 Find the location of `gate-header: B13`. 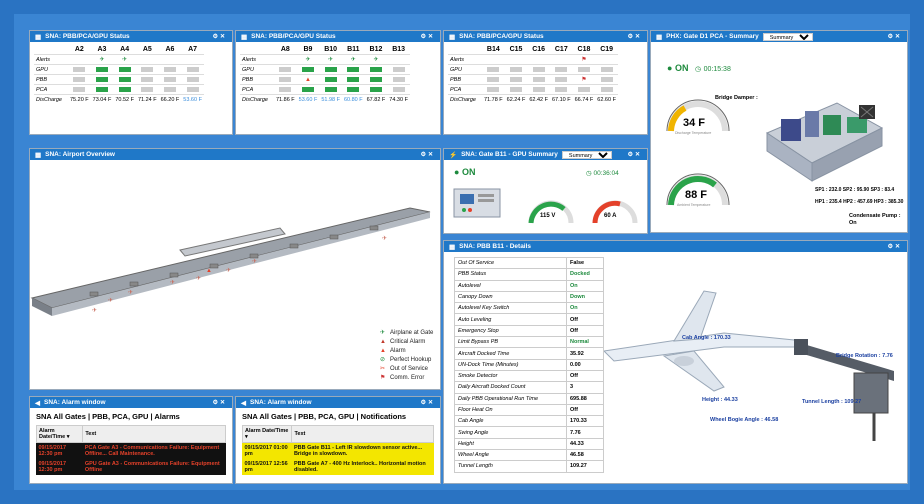

gate-header: B13 is located at coordinates (398, 50).